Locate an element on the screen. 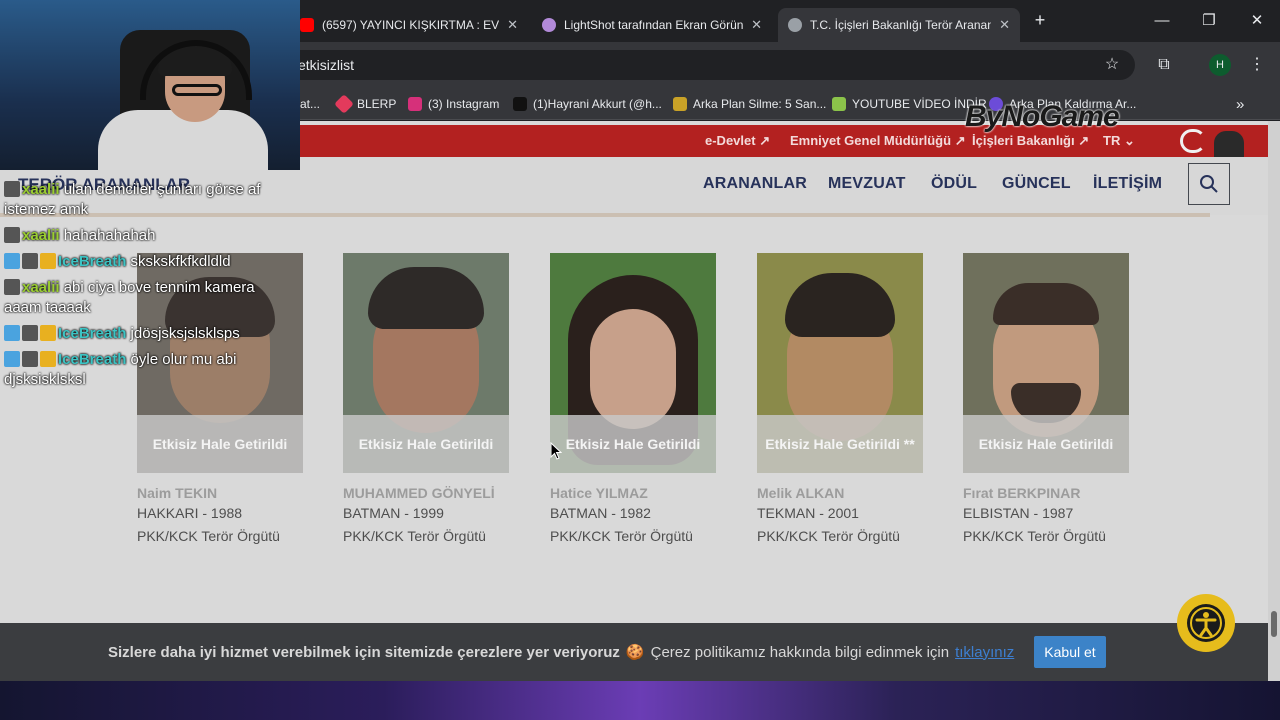 The width and height of the screenshot is (1280, 720). nav-mevzuat: MEVZUAT is located at coordinates (867, 184).